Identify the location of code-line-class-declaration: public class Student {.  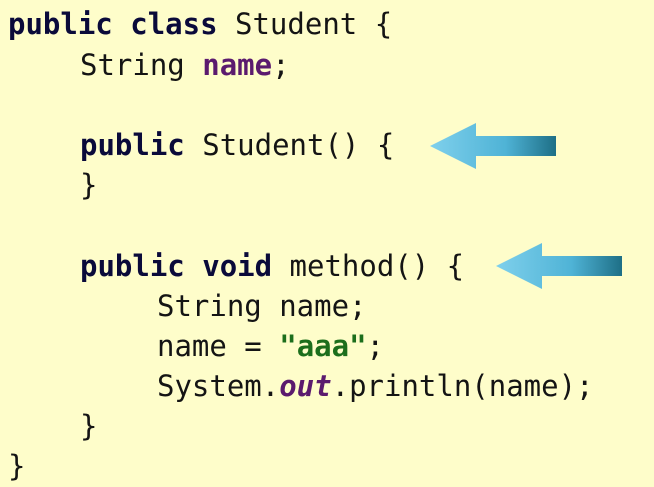
(200, 24).